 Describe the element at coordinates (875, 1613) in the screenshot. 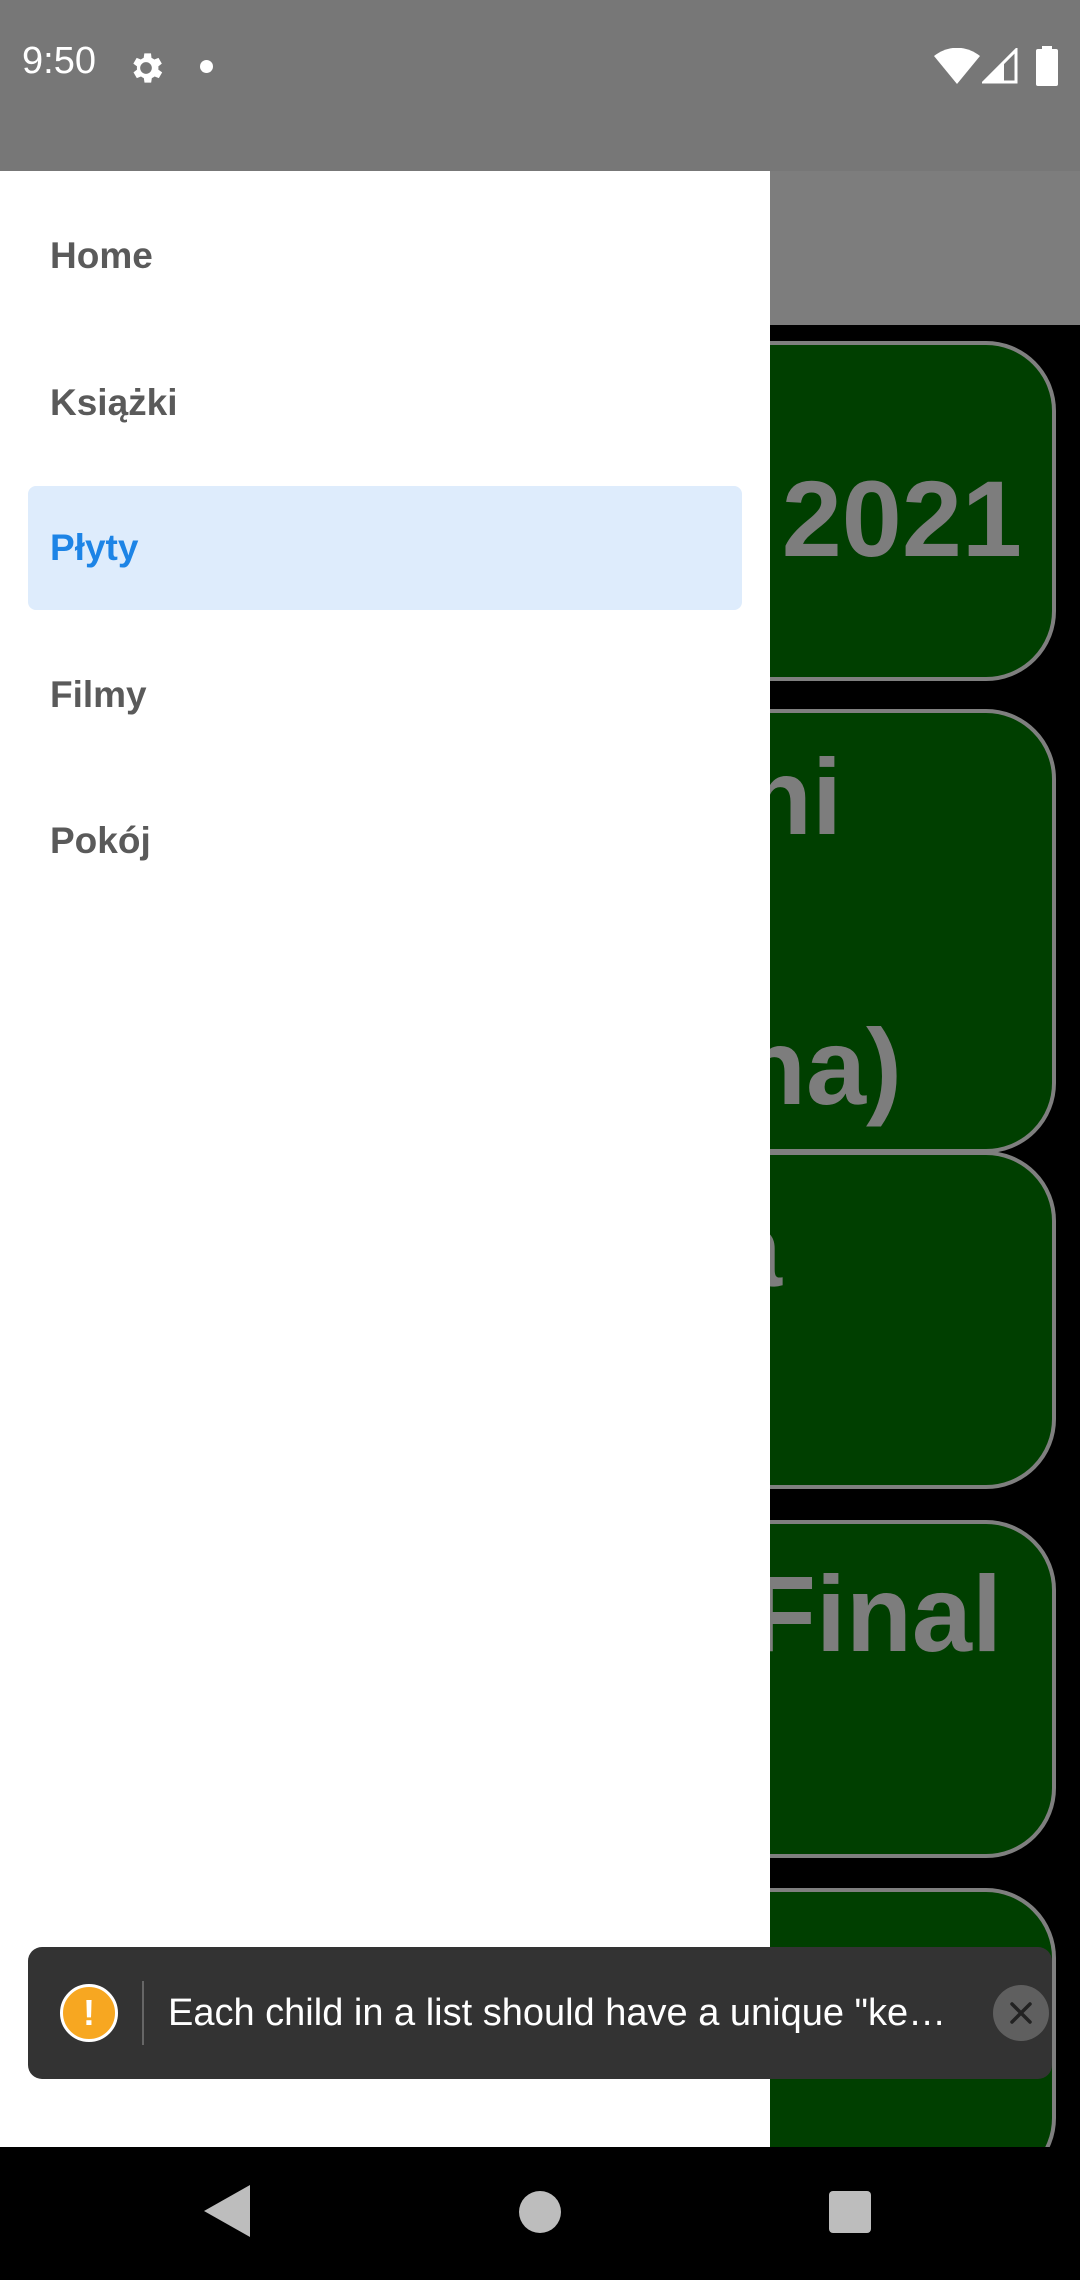

I see `card-title: Final` at that location.